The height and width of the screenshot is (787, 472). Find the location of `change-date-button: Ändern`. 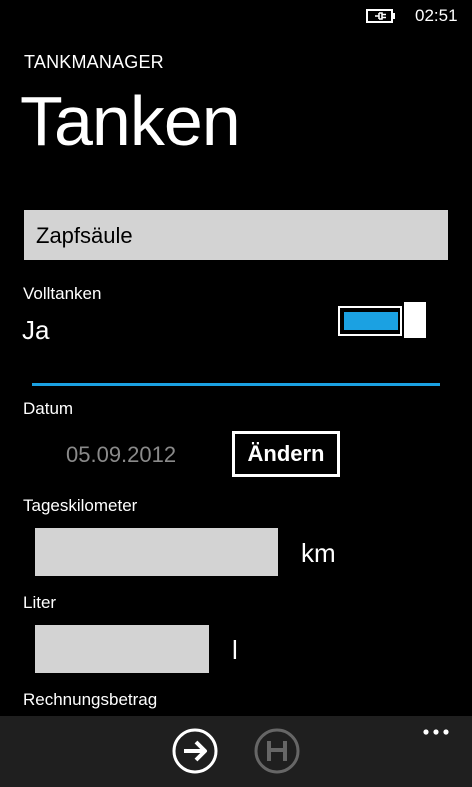

change-date-button: Ändern is located at coordinates (286, 454).